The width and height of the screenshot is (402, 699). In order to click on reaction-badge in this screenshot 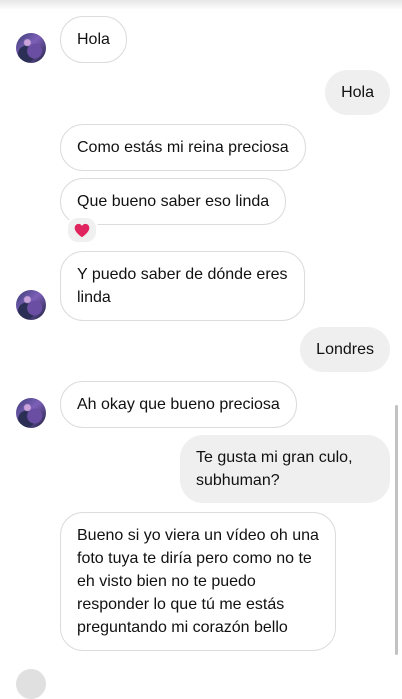, I will do `click(82, 230)`.